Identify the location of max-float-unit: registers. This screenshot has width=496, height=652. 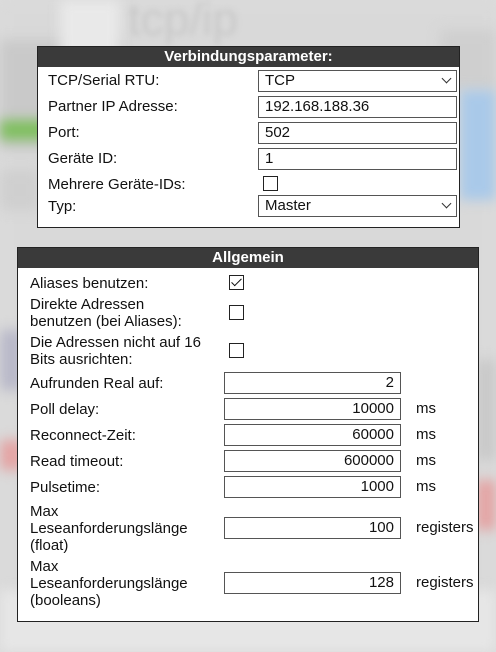
(445, 527).